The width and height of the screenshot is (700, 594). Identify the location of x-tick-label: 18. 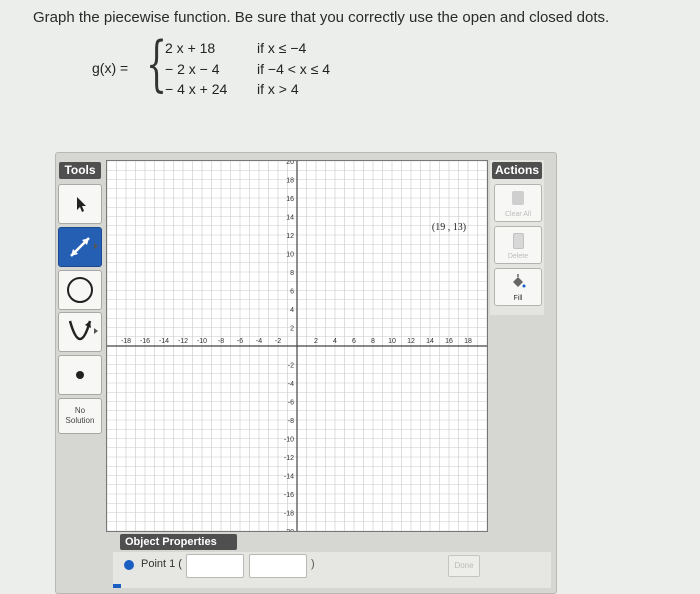
(468, 341).